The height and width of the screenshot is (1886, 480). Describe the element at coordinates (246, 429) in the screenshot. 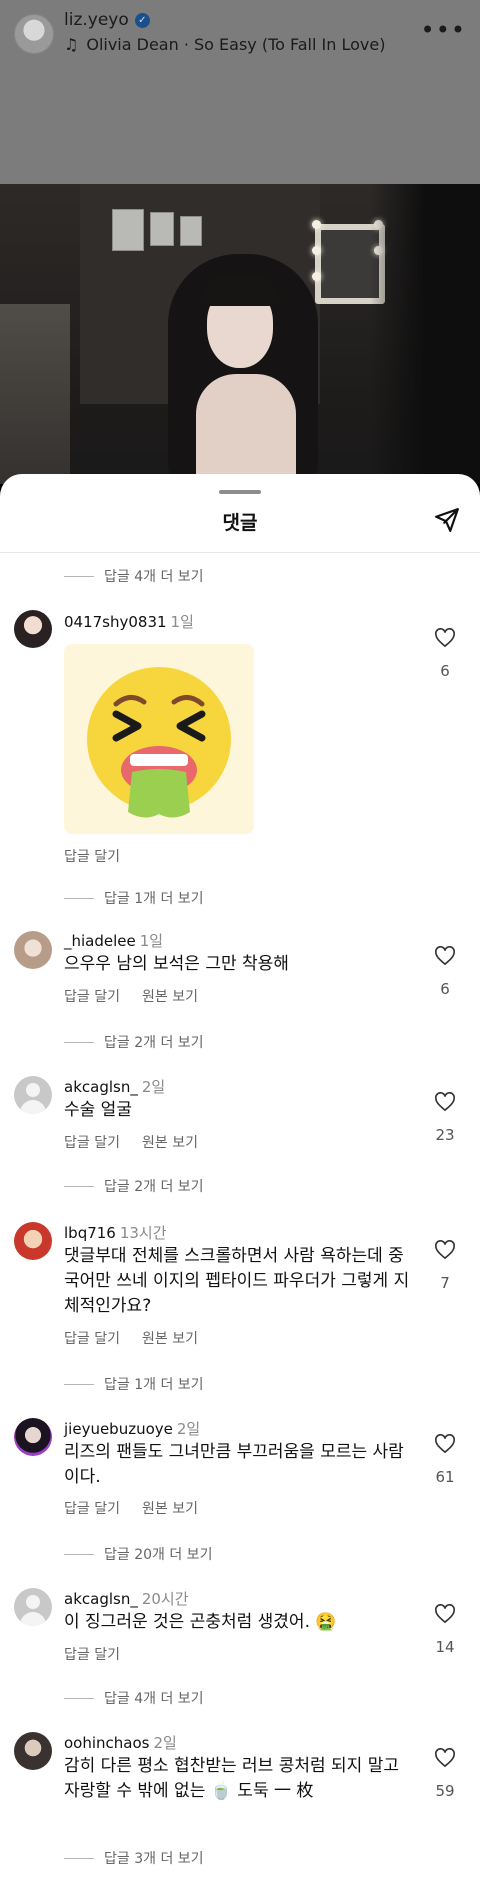

I see `subject-body` at that location.